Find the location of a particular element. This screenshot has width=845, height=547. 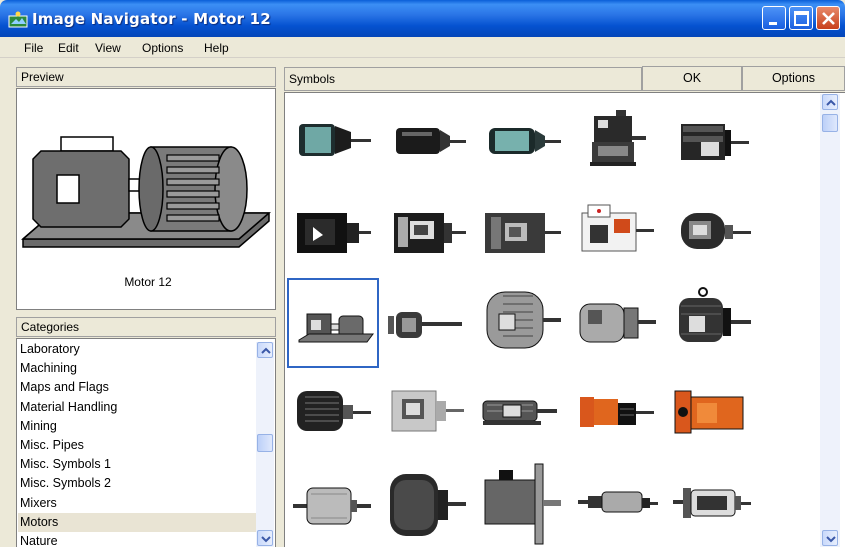

large-gray-motor-icon is located at coordinates (523, 320).